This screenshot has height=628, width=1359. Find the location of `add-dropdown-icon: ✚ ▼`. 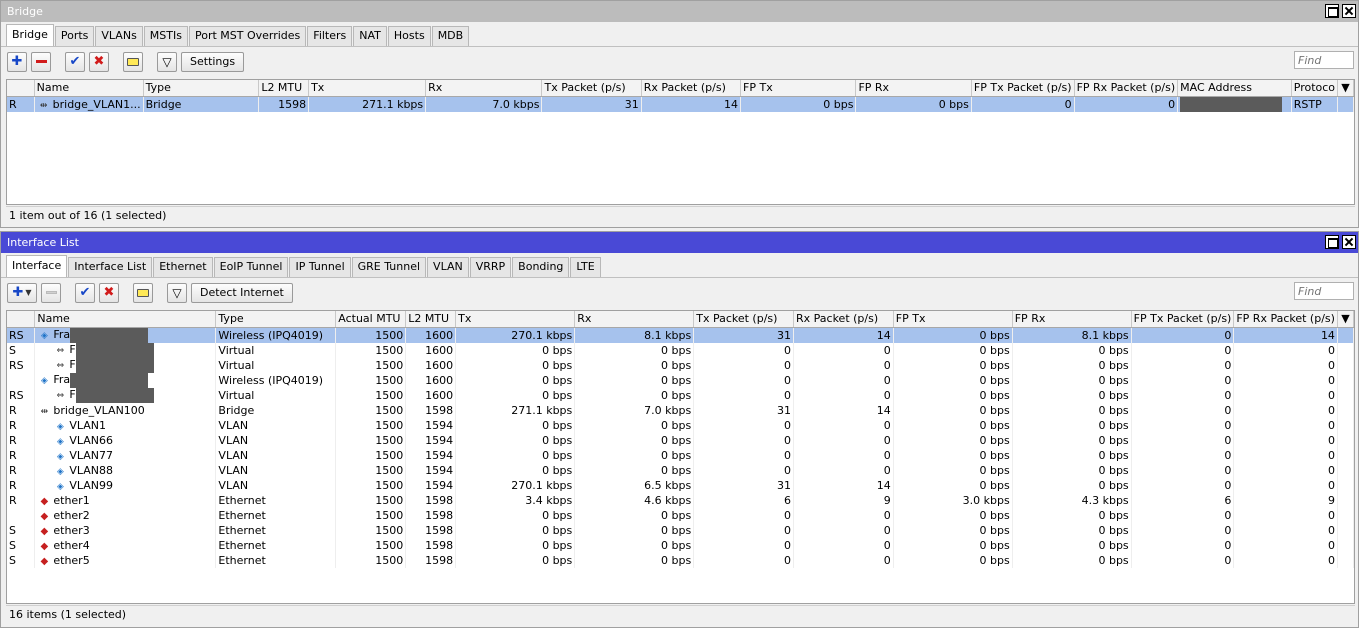

add-dropdown-icon: ✚ ▼ is located at coordinates (22, 292).